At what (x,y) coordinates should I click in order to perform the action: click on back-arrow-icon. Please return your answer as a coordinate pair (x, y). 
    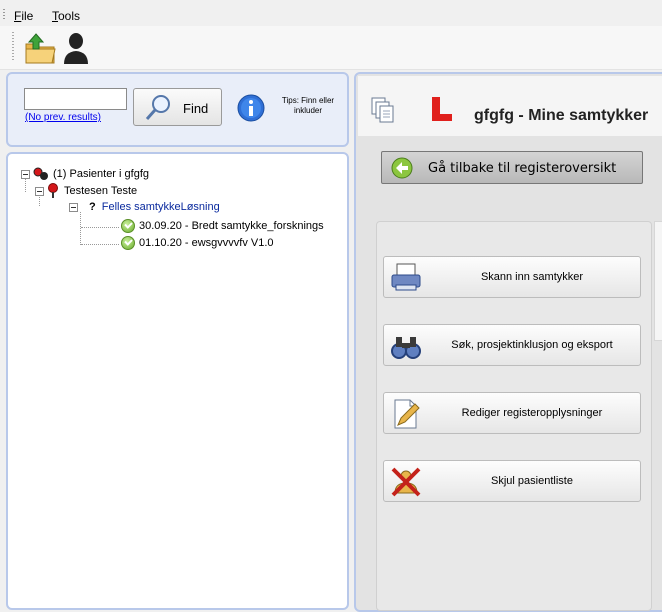
    Looking at the image, I should click on (402, 168).